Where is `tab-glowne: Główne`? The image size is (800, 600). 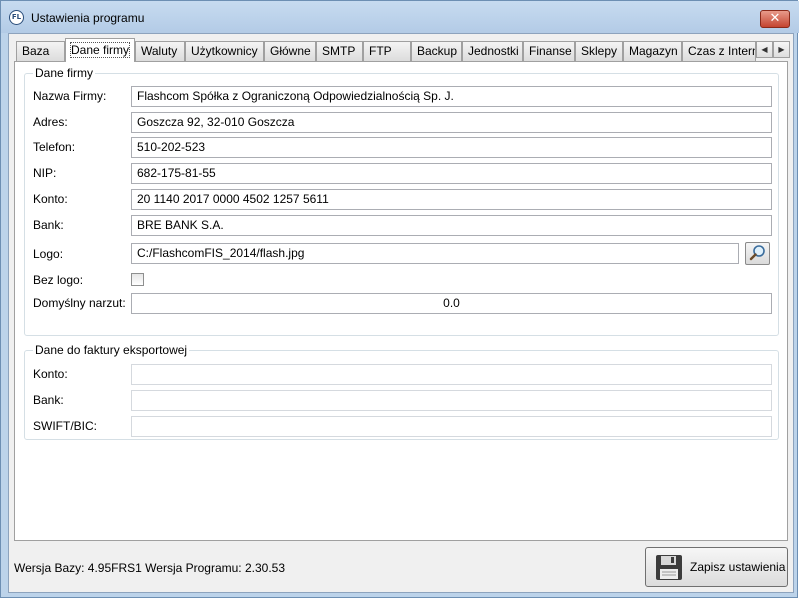
tab-glowne: Główne is located at coordinates (290, 51).